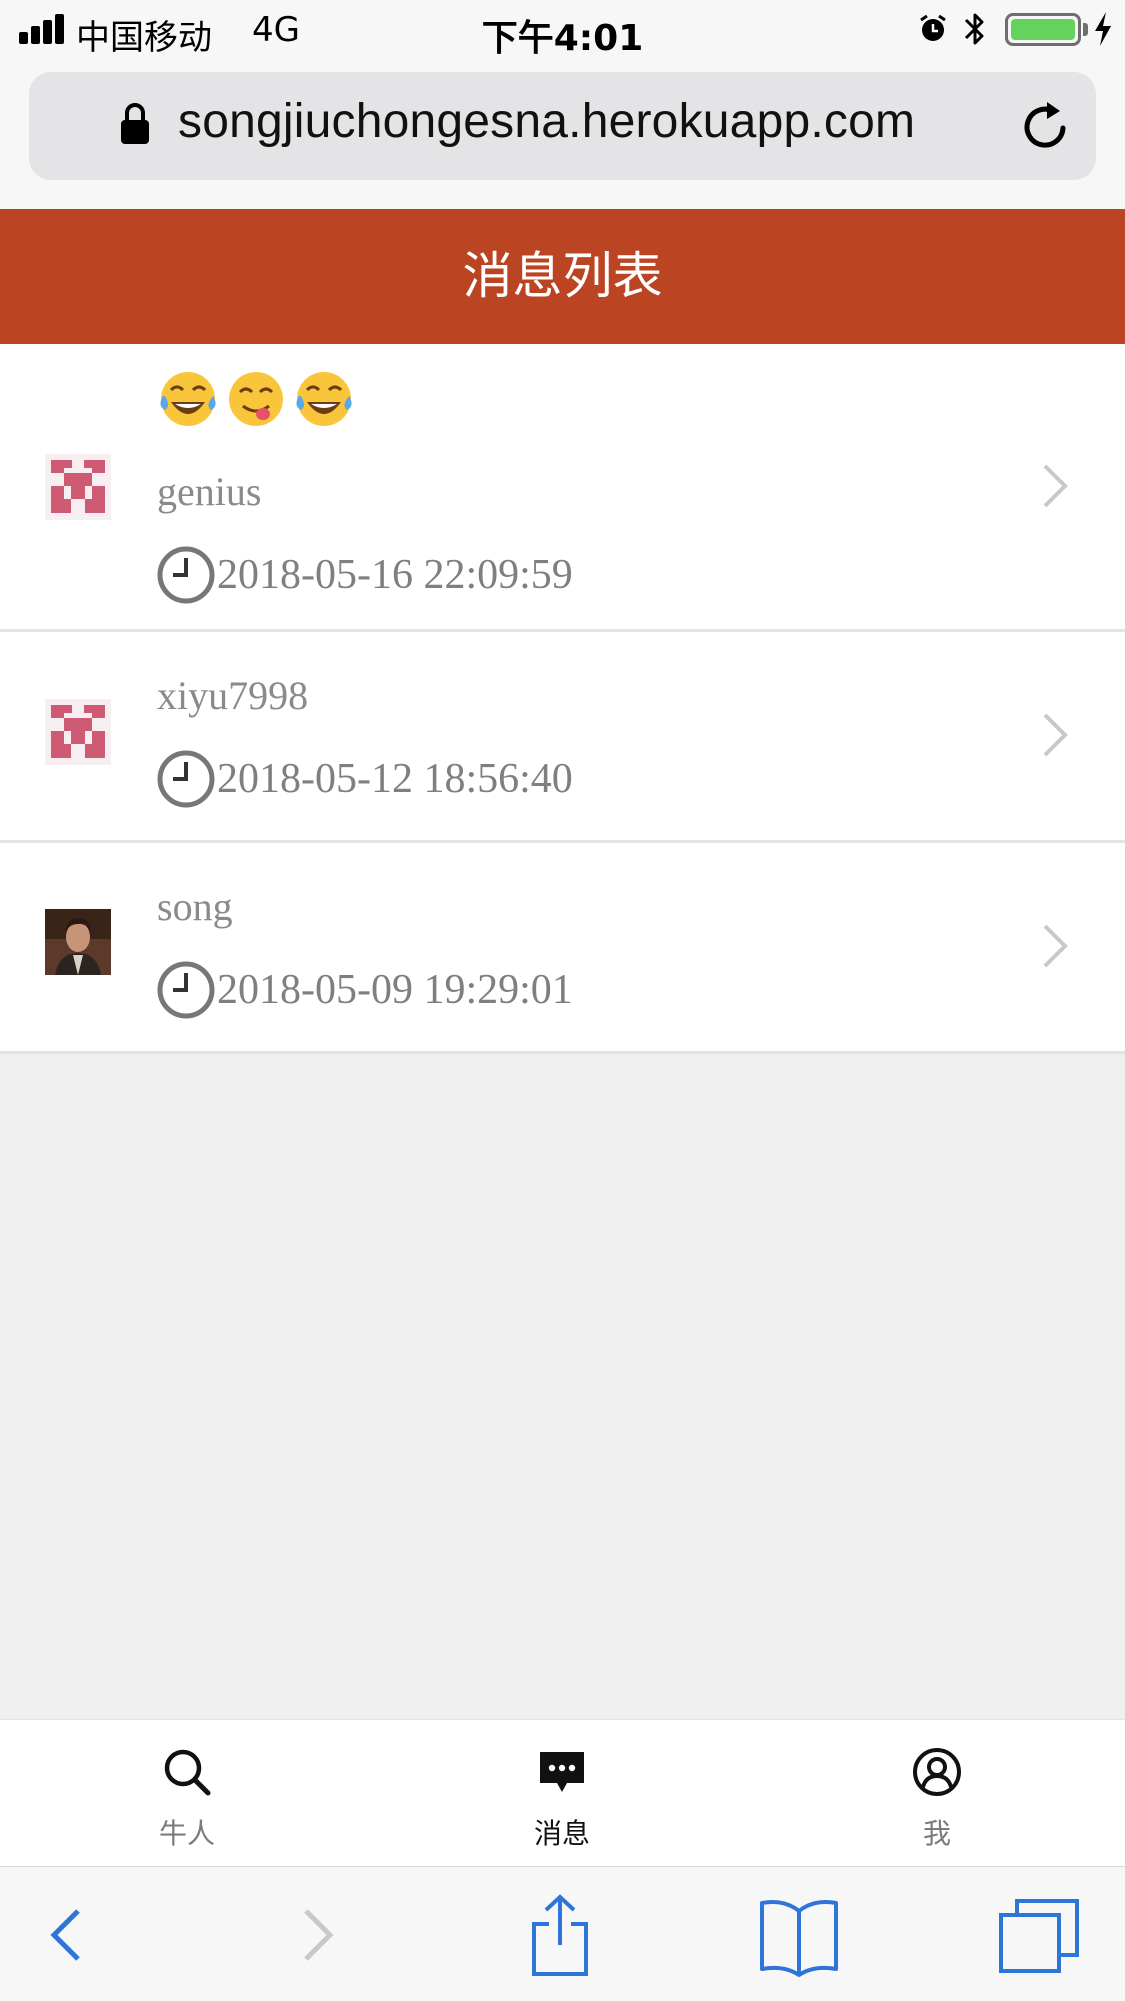  I want to click on sender-name: genius, so click(209, 491).